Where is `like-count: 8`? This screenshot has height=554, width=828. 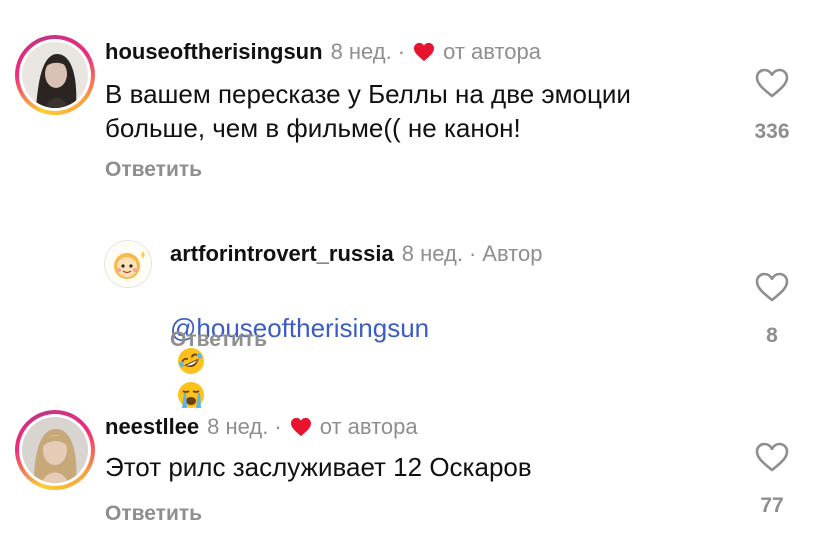
like-count: 8 is located at coordinates (772, 335).